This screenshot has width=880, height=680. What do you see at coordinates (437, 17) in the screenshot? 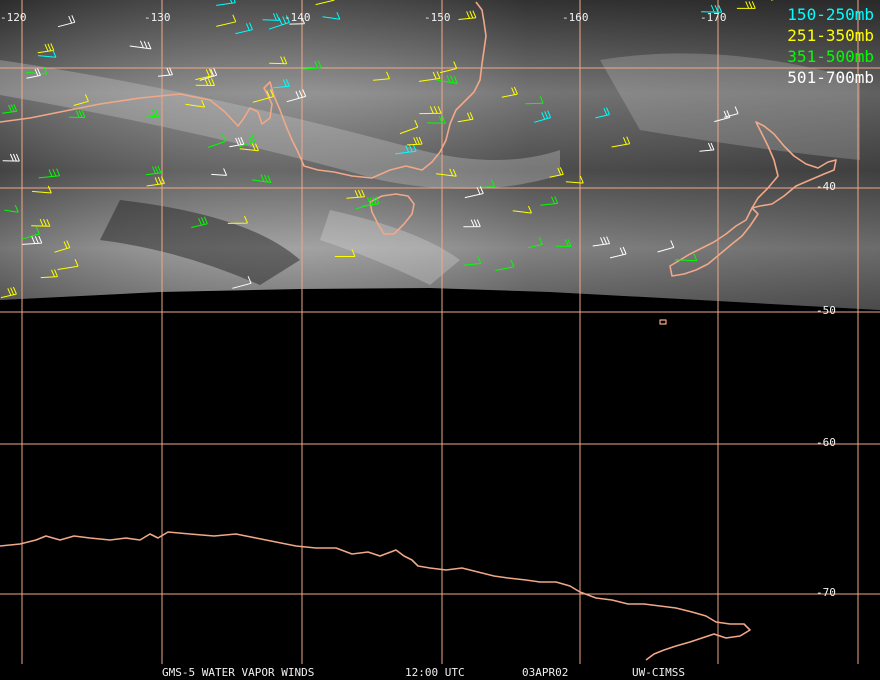
I see `lon-label-150: -150` at bounding box center [437, 17].